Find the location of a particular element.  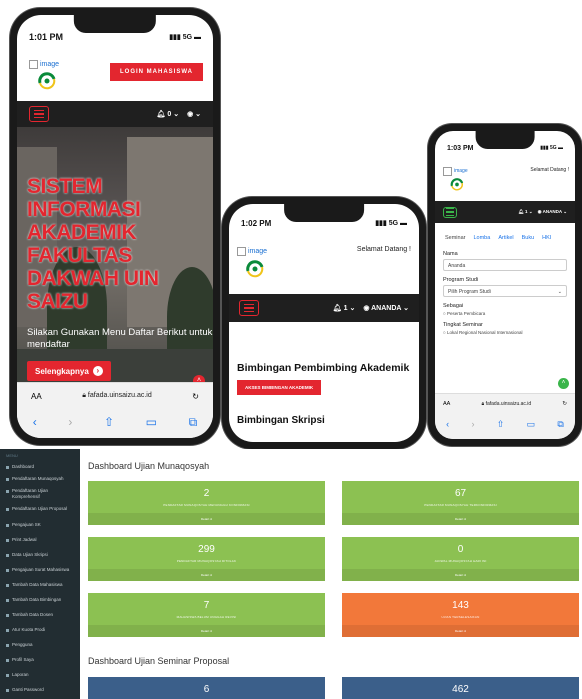

arrow-right-icon: › is located at coordinates (97, 371).